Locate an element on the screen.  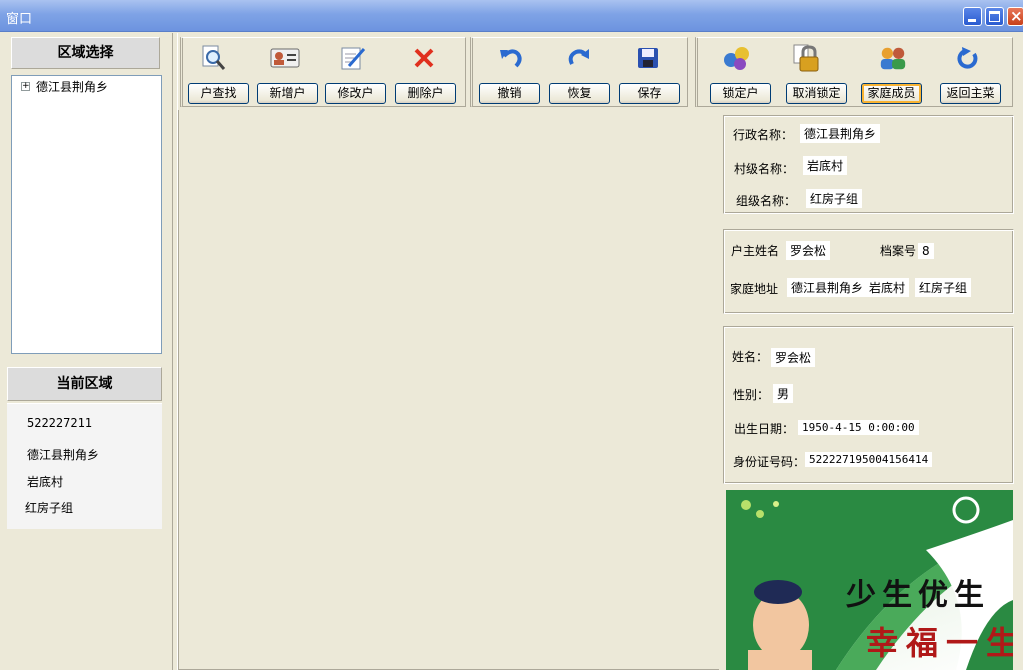
person-name-value: 罗会松 is located at coordinates (793, 357).